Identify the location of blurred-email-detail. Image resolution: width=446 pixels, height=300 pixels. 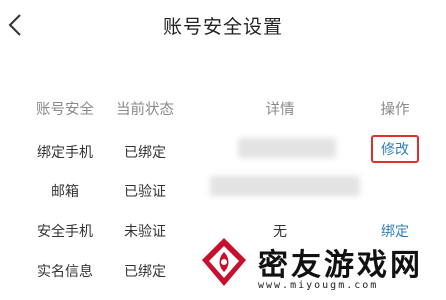
(285, 186).